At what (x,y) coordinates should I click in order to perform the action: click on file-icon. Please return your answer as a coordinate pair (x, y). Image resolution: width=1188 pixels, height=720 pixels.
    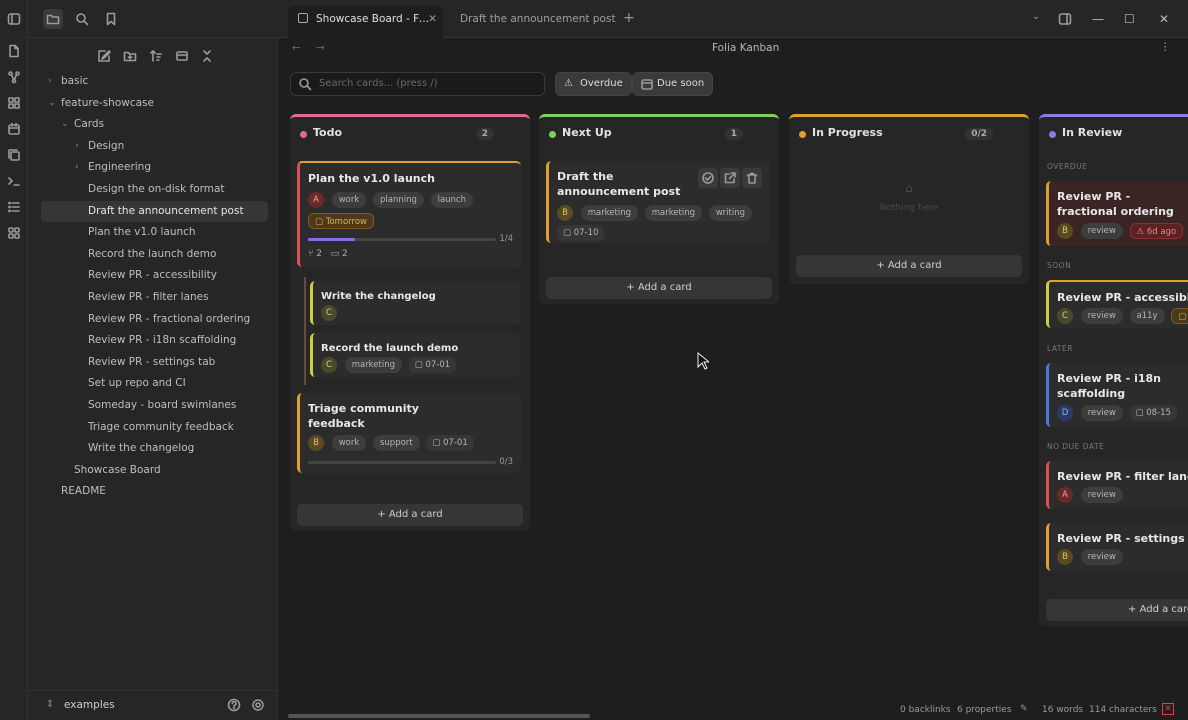
    Looking at the image, I should click on (14, 51).